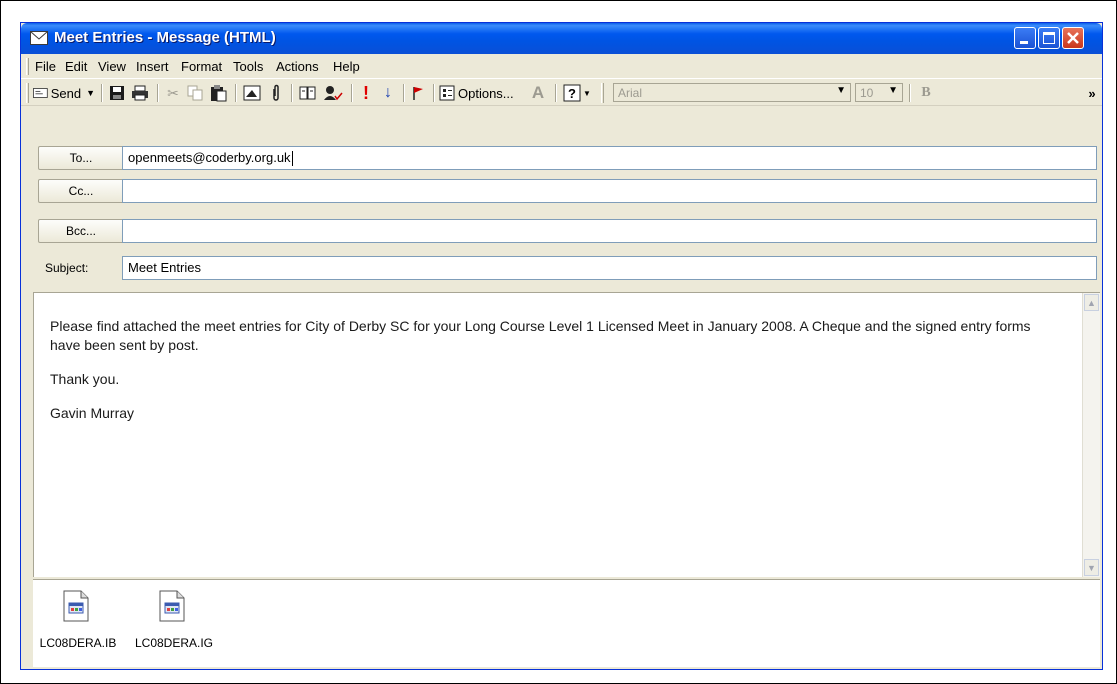  I want to click on font-size-combo: 10 ▼, so click(879, 92).